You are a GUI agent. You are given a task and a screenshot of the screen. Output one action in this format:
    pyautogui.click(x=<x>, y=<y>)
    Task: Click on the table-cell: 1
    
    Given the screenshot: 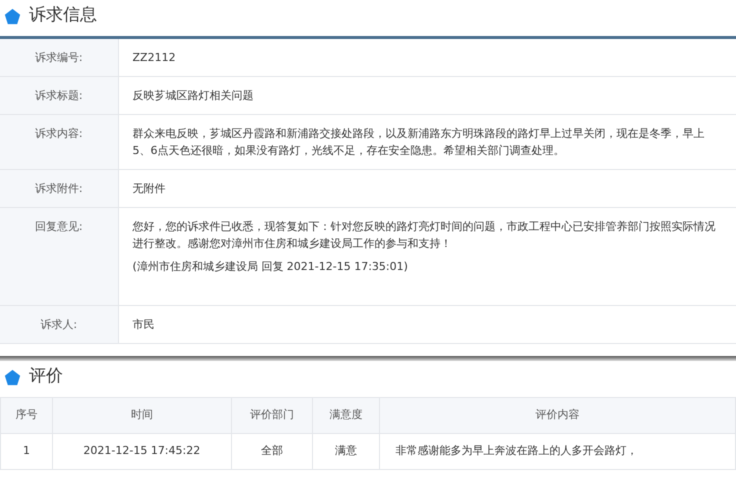 What is the action you would take?
    pyautogui.click(x=26, y=452)
    